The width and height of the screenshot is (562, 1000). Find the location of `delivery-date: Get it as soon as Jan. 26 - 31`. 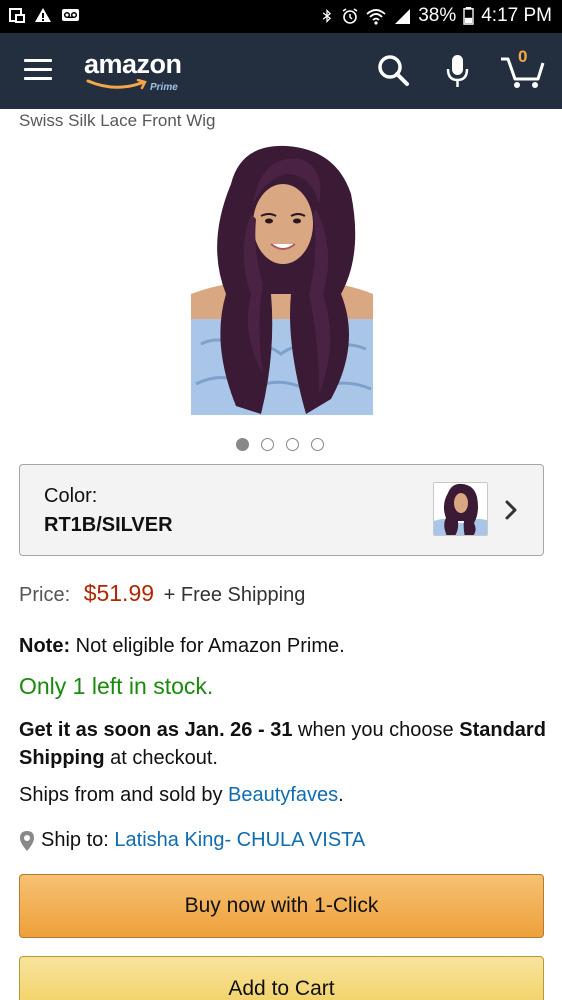

delivery-date: Get it as soon as Jan. 26 - 31 is located at coordinates (156, 730).